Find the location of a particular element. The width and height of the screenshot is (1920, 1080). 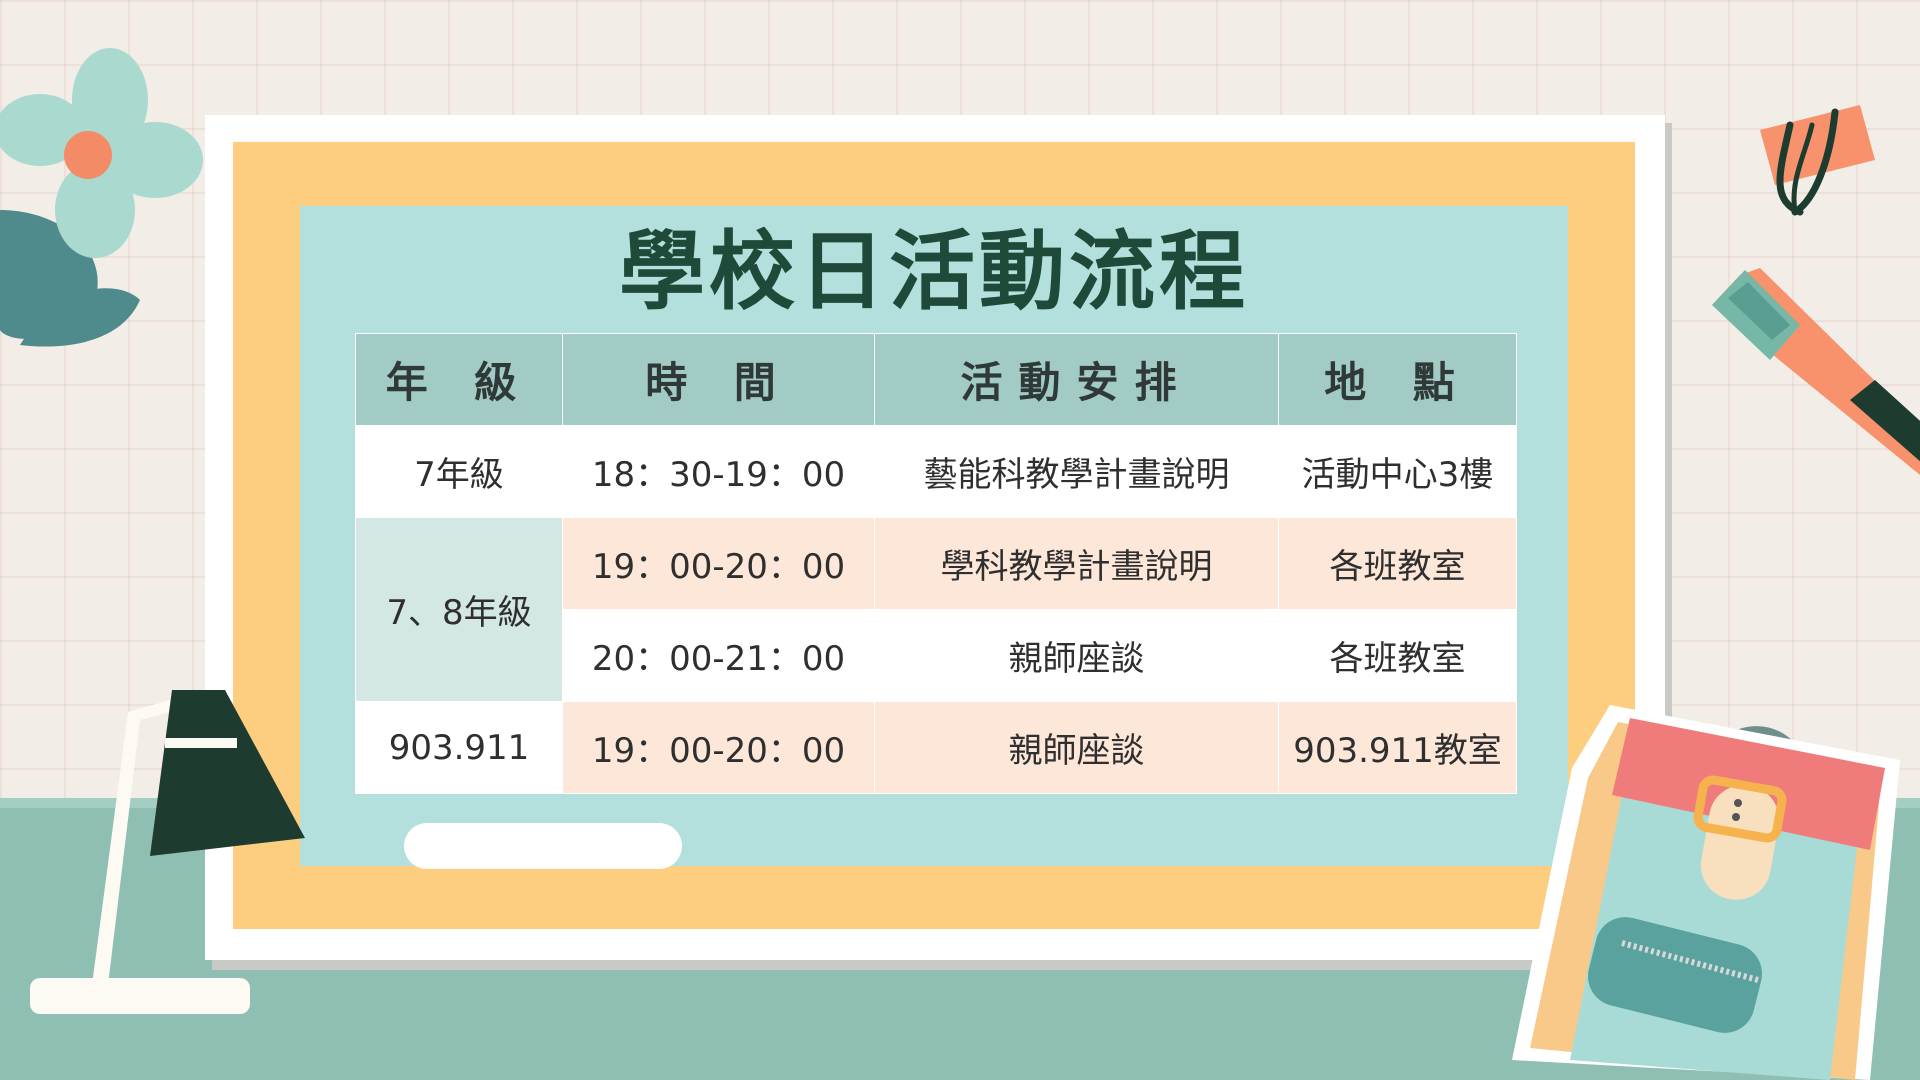

desk-lamp-icon is located at coordinates (167, 852).